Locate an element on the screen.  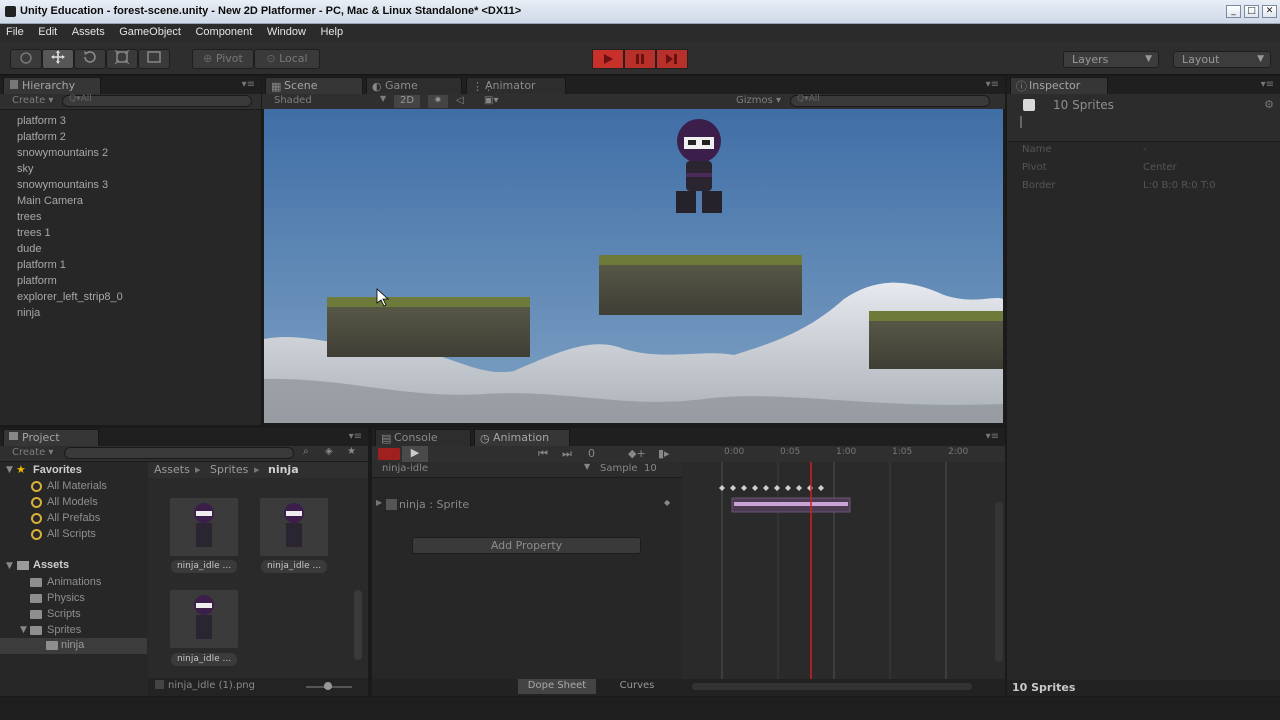
favorite-item: All Materials is located at coordinates (77, 486).